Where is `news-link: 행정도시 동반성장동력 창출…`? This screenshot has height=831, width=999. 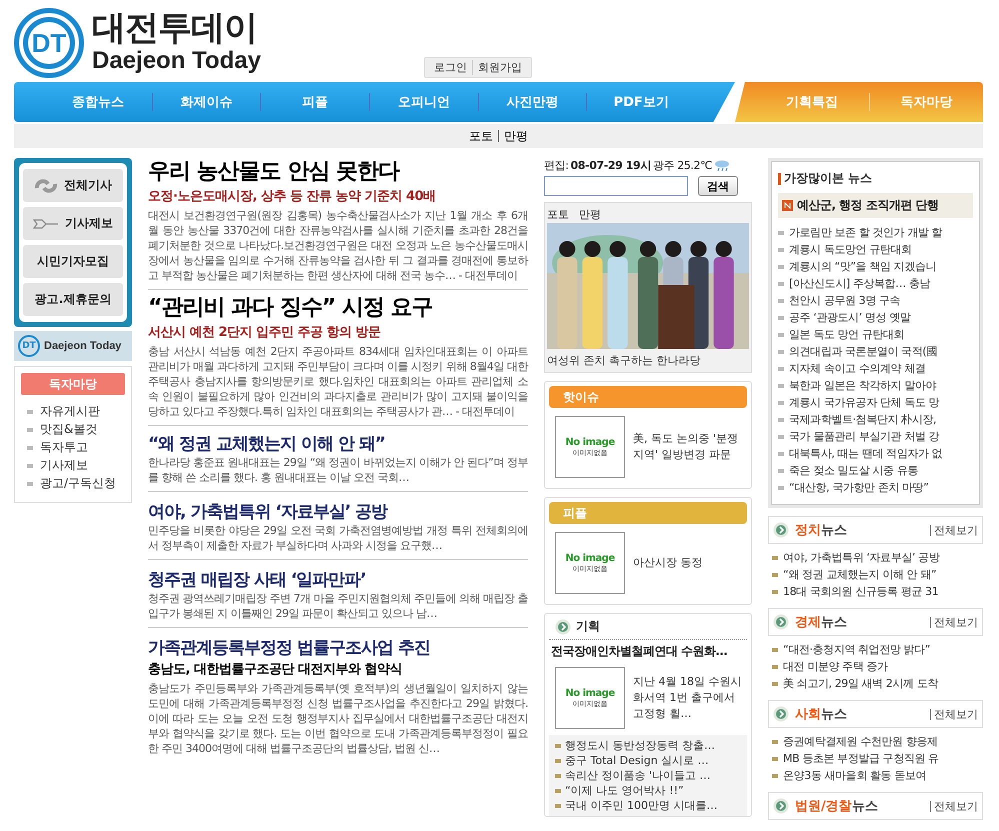 news-link: 행정도시 동반성장동력 창출… is located at coordinates (648, 745).